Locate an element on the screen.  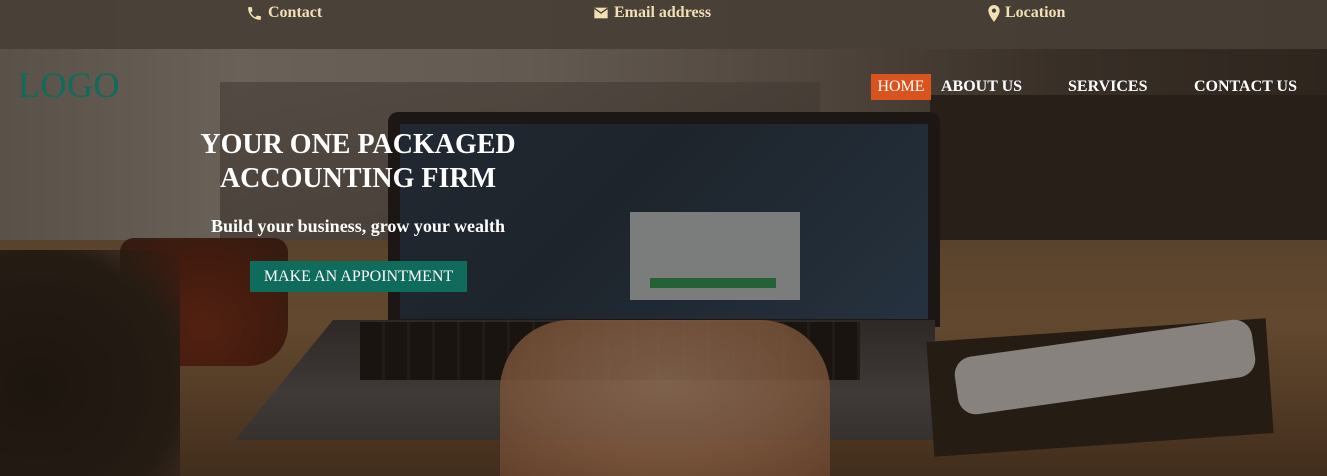
location-label: Location is located at coordinates (1035, 12).